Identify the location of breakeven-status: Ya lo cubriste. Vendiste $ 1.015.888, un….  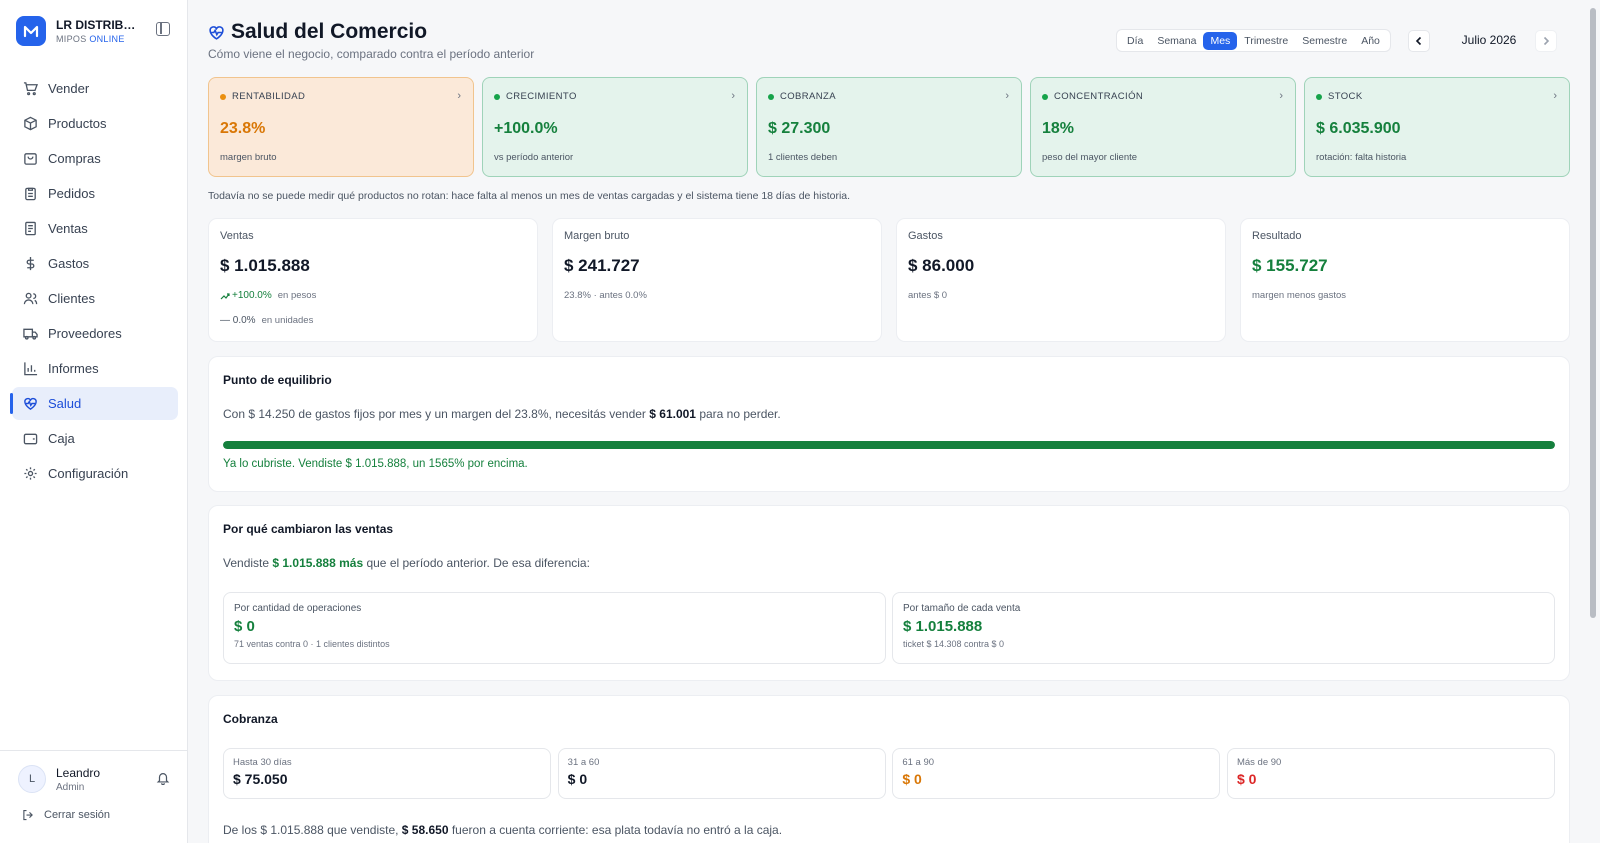
(375, 464).